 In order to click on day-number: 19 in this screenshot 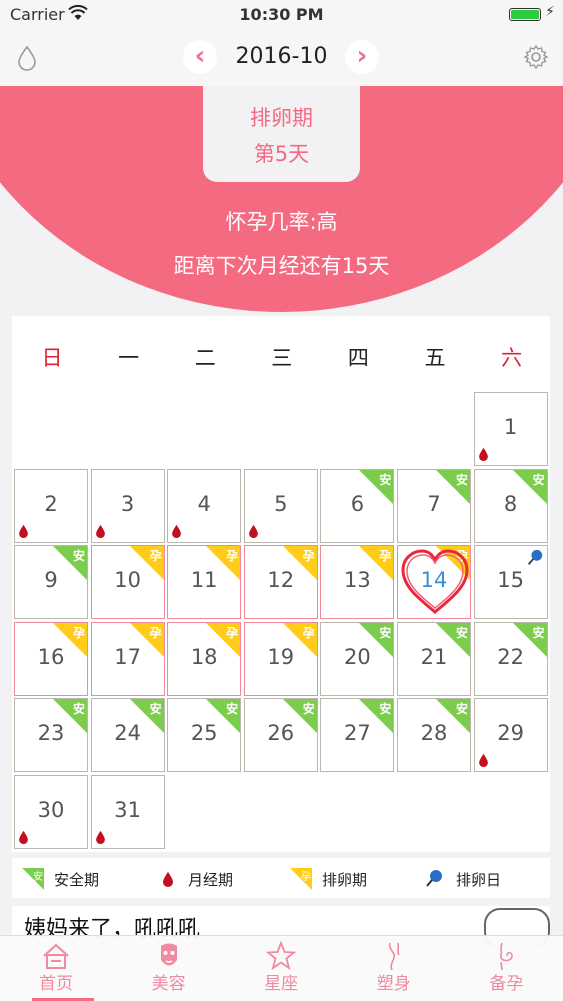, I will do `click(281, 656)`.